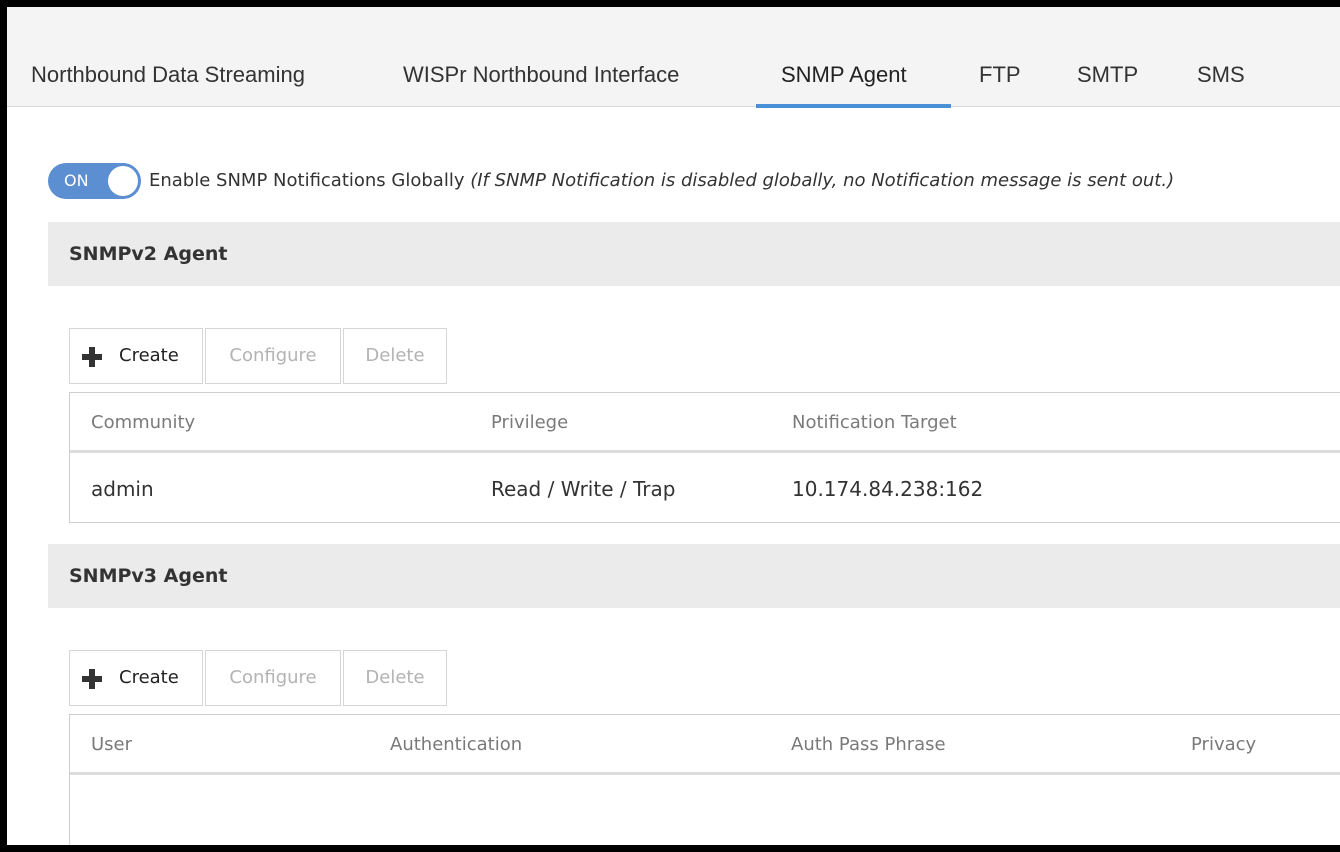  Describe the element at coordinates (123, 181) in the screenshot. I see `toggle-knob` at that location.